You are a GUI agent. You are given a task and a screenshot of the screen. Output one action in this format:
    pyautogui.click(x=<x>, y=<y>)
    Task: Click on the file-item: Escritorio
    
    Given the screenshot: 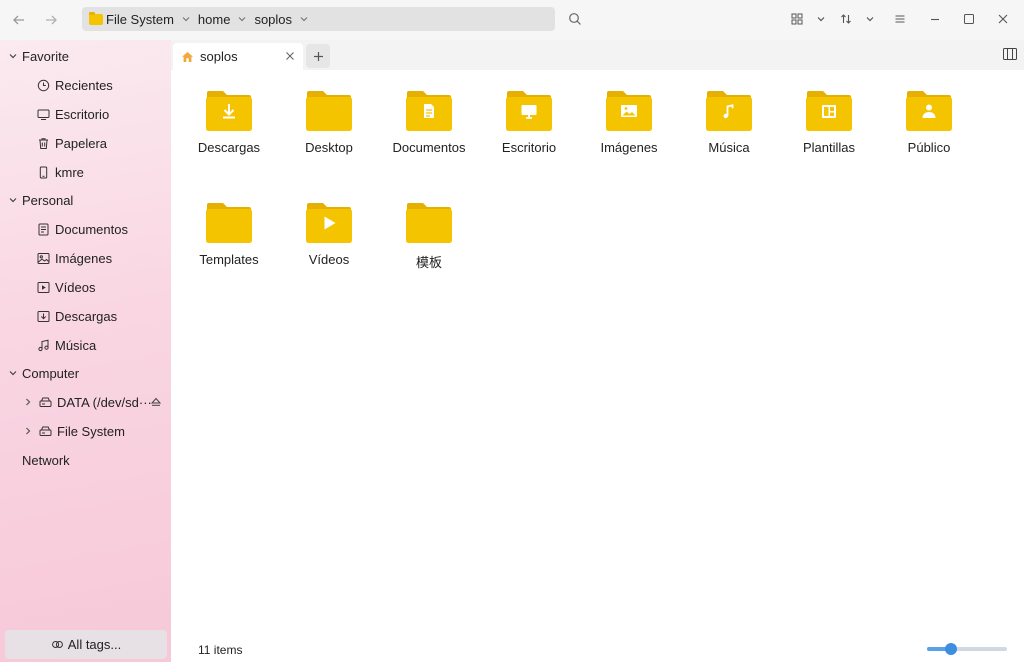 What is the action you would take?
    pyautogui.click(x=529, y=122)
    